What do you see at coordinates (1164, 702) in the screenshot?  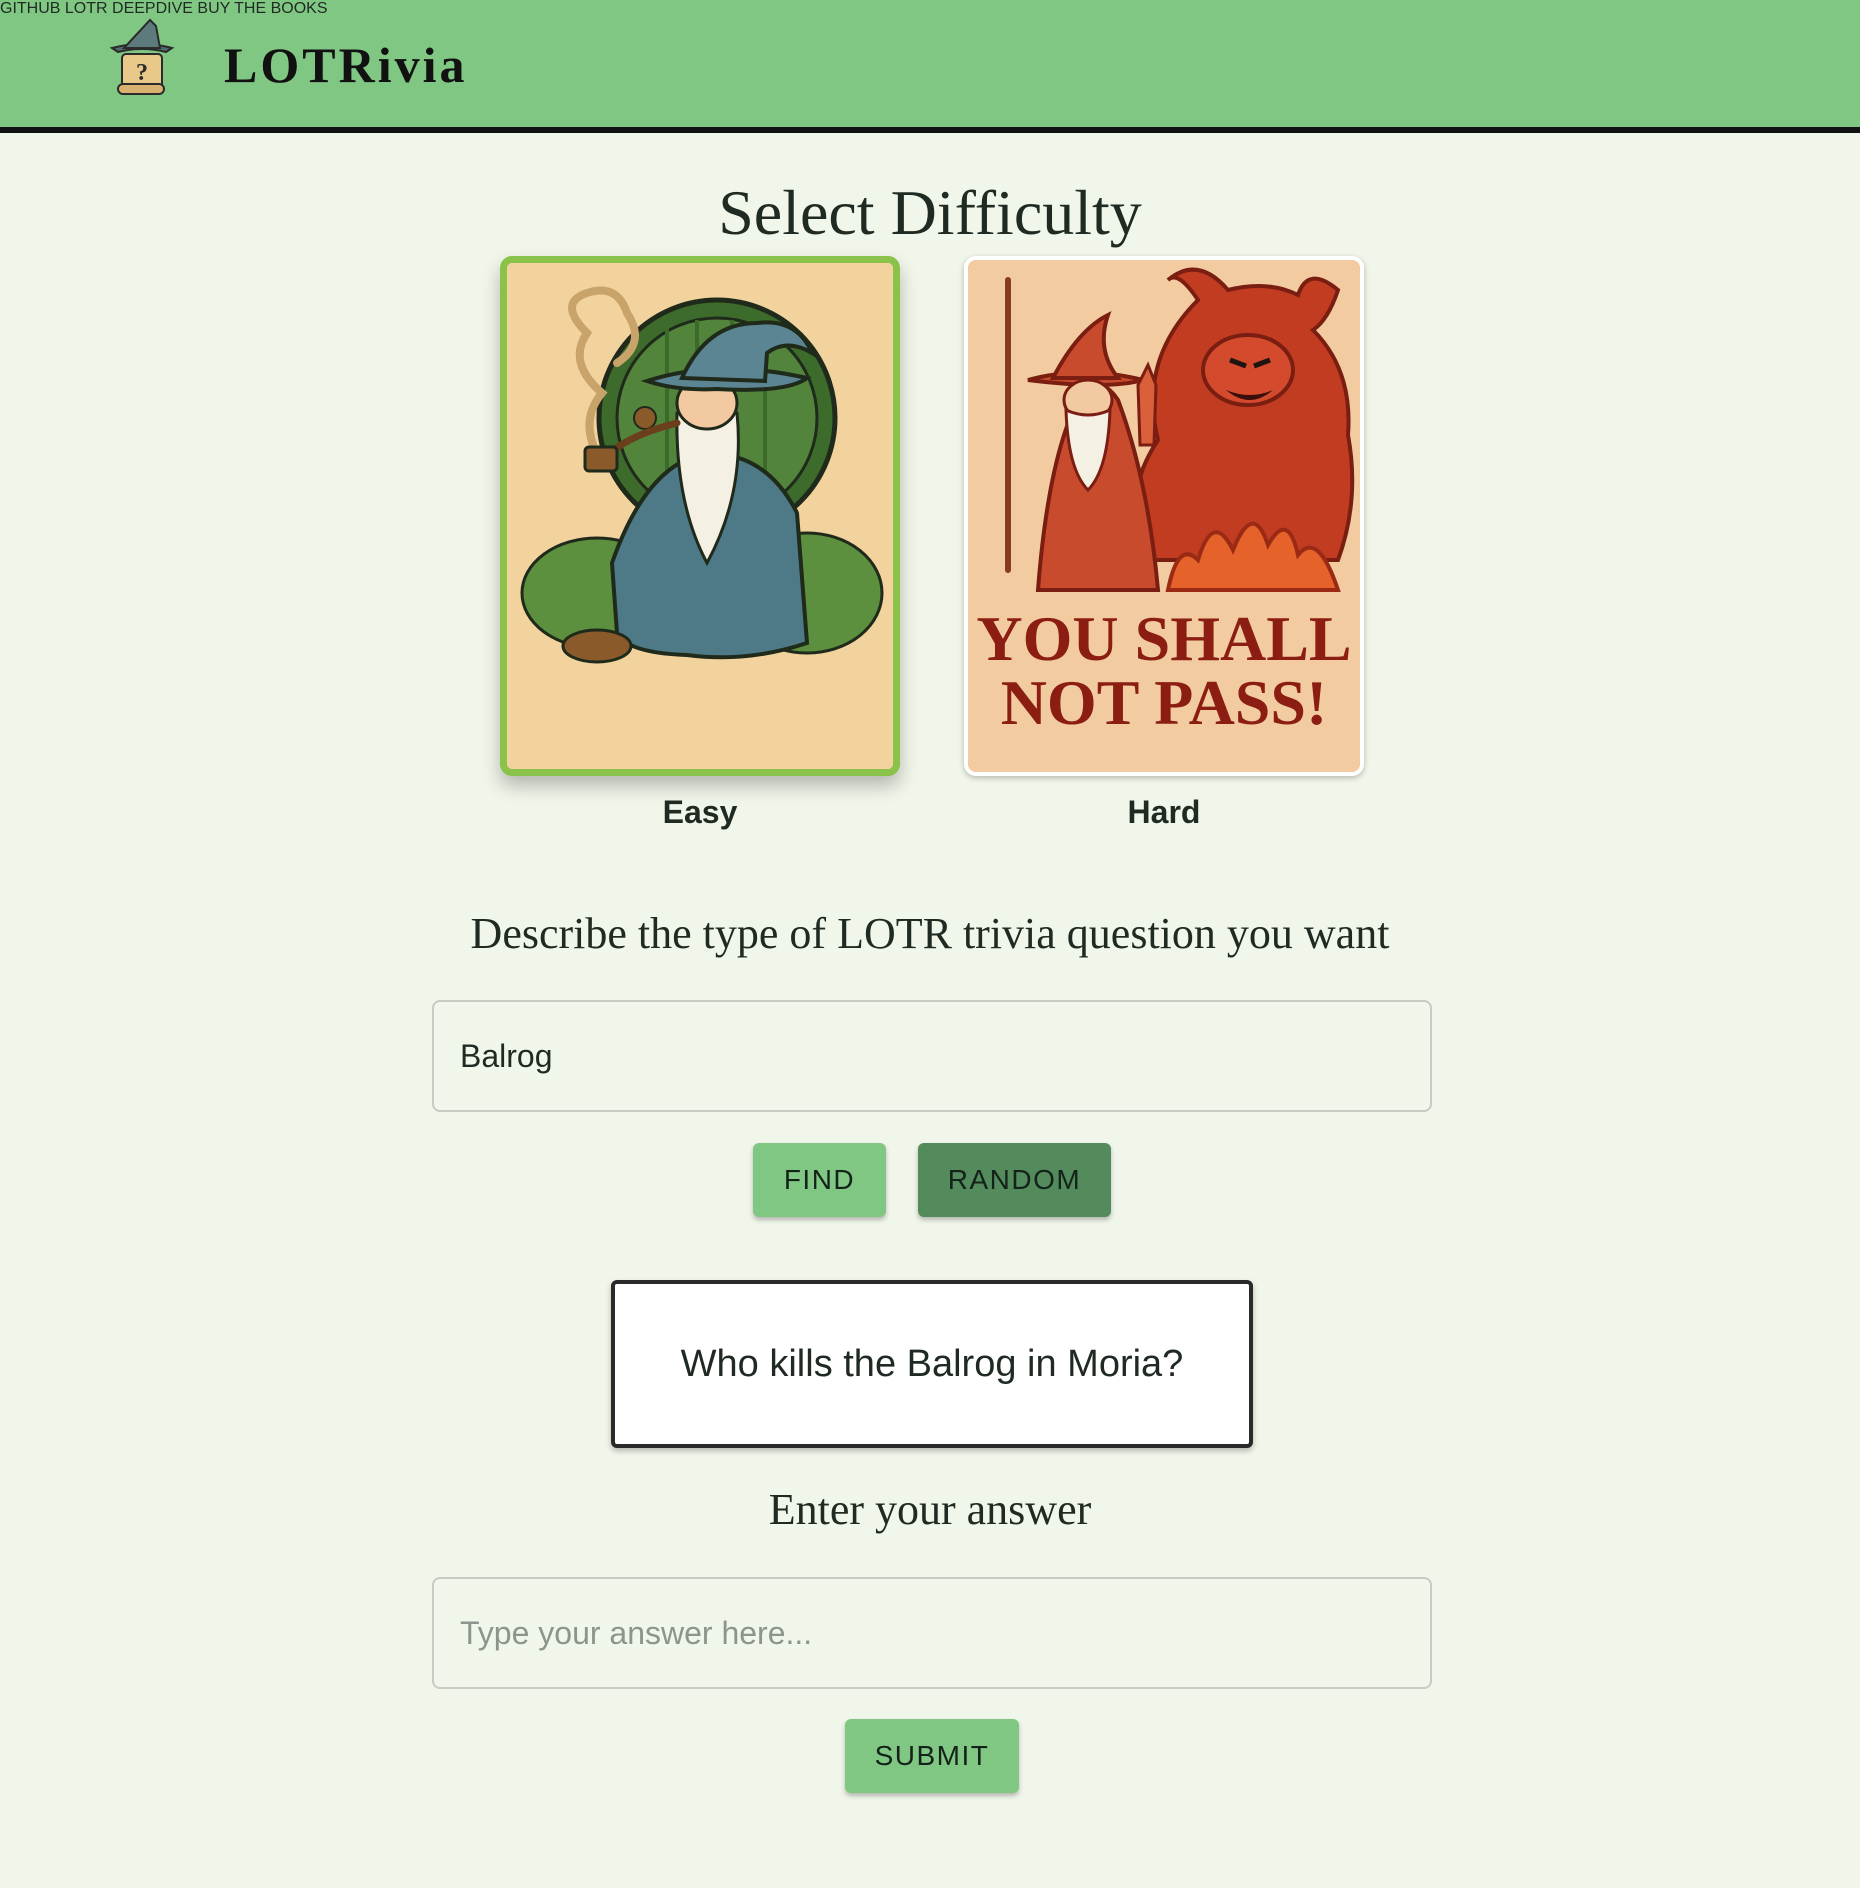 I see `hard-card-art-text-line2: NOT PASS!` at bounding box center [1164, 702].